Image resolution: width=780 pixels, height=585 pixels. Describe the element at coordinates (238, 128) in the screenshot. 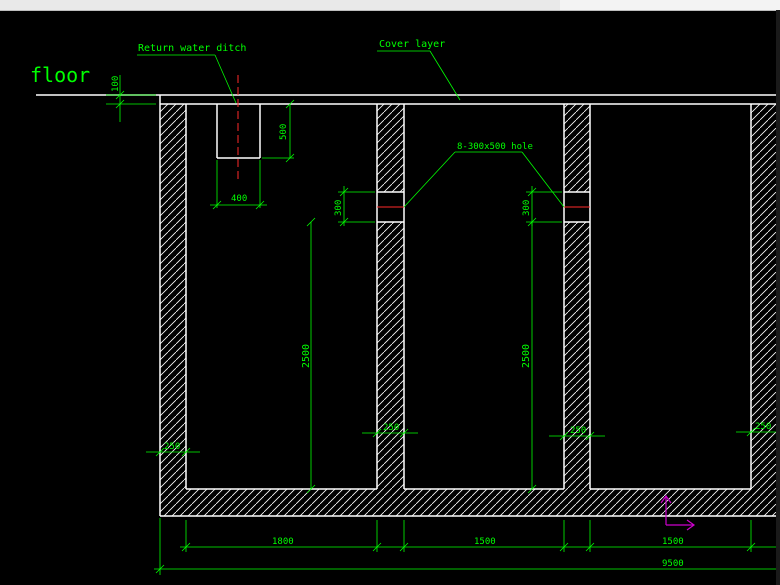

I see `return-water-ditch` at that location.